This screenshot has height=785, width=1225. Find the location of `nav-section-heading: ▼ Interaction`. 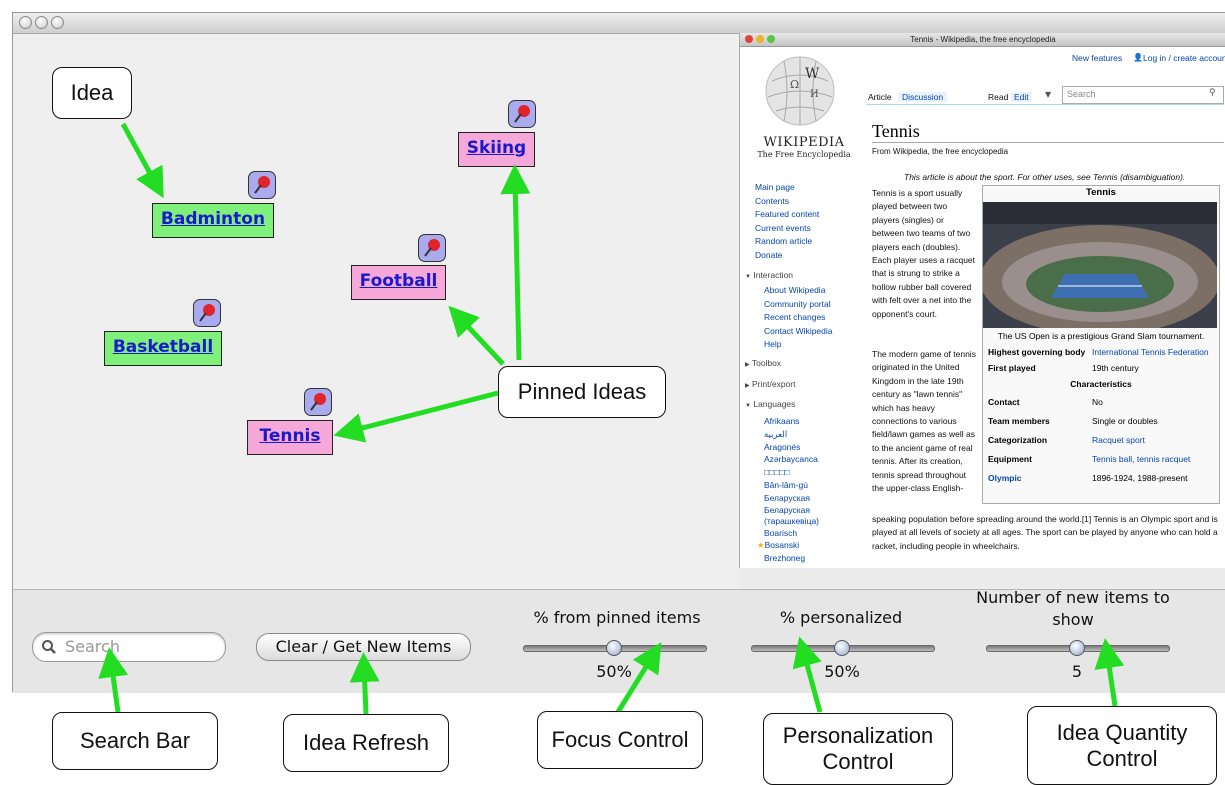

nav-section-heading: ▼ Interaction is located at coordinates (769, 275).